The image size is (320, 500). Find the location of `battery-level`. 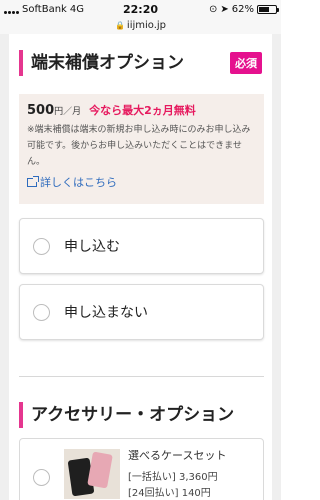

battery-level is located at coordinates (264, 9).